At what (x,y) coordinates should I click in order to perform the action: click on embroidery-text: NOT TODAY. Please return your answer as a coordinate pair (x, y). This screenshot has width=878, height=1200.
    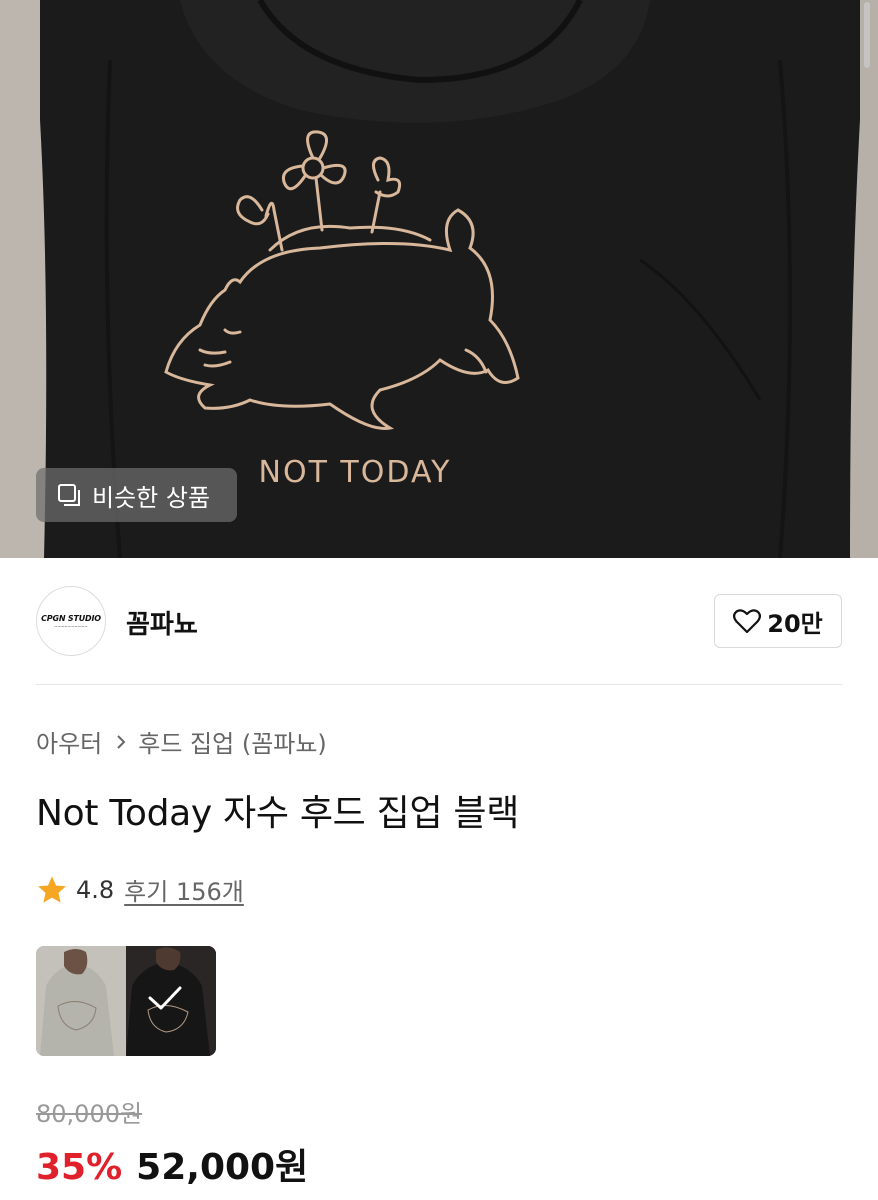
    Looking at the image, I should click on (355, 472).